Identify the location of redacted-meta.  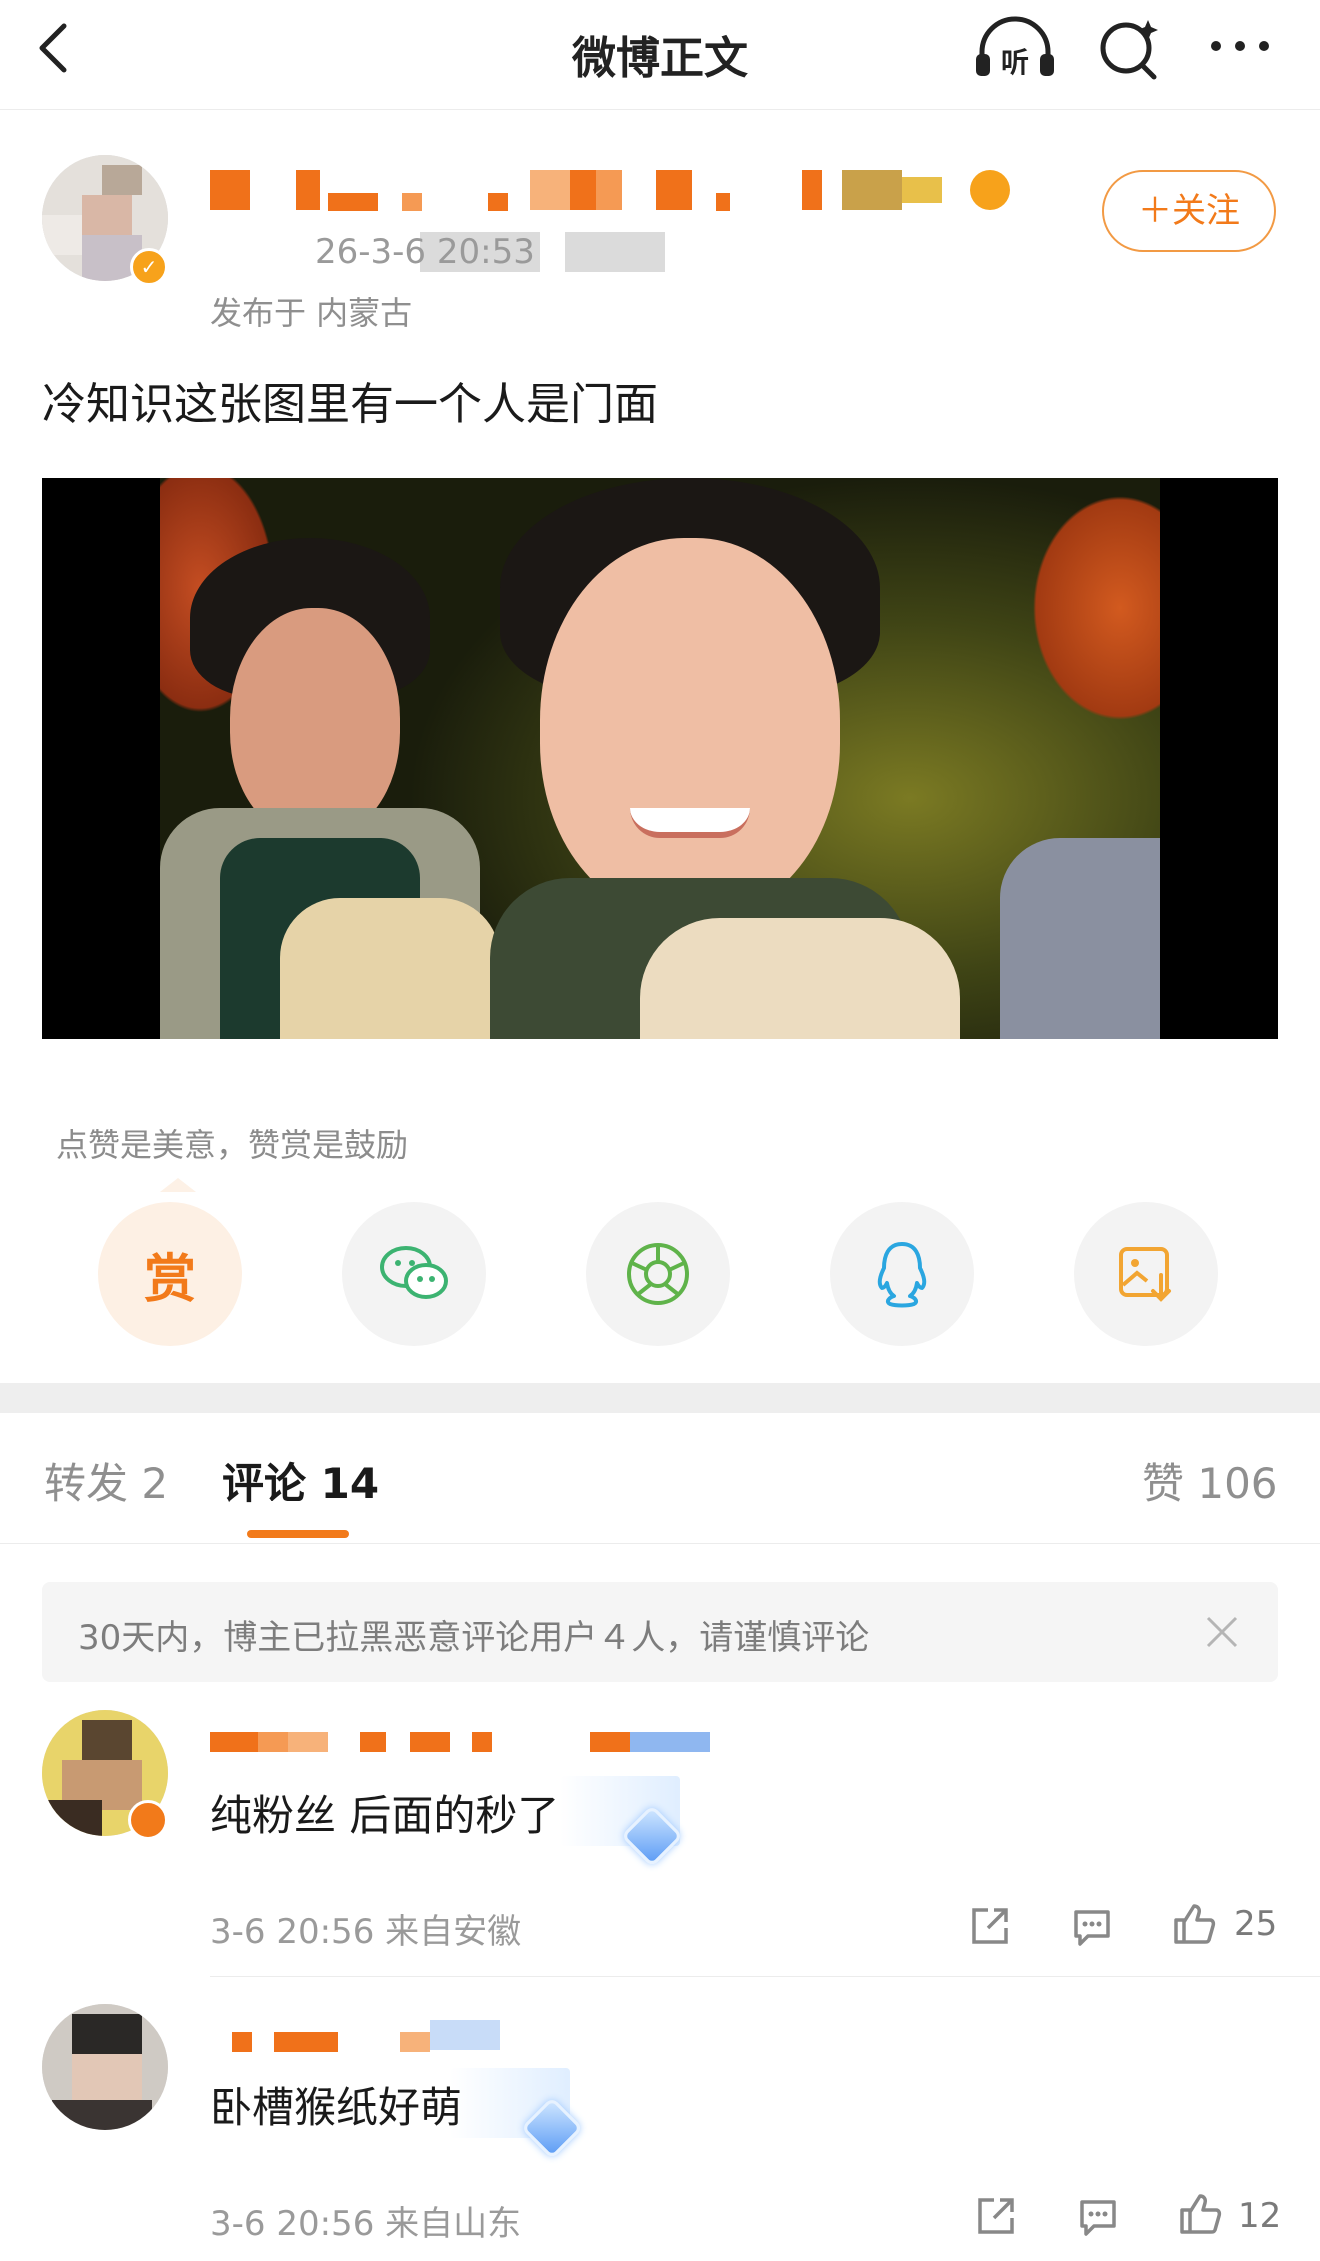
(615, 252).